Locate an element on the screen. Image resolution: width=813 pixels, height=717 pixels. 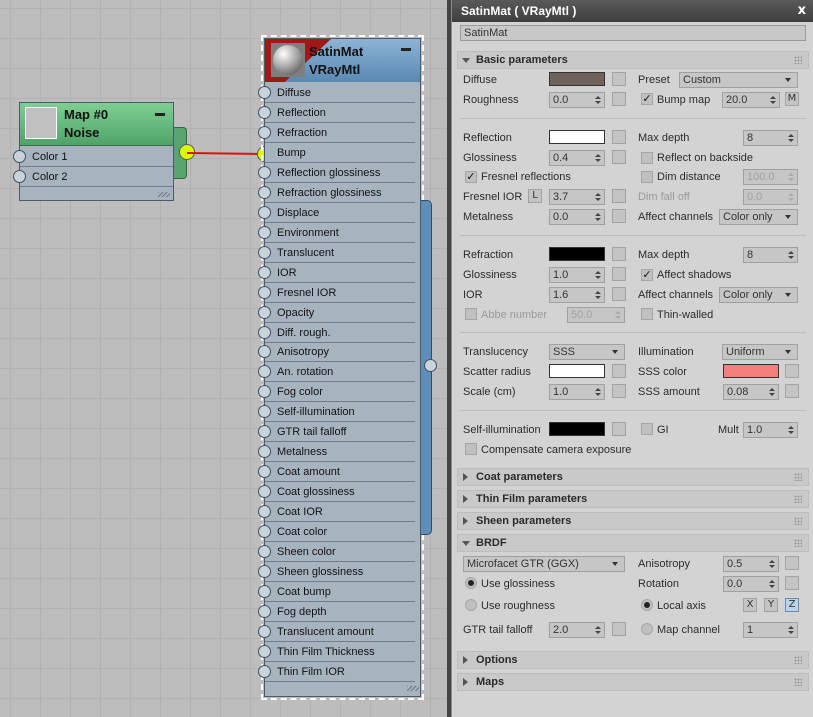
fresnel-ior-lock-button: L is located at coordinates (535, 196).